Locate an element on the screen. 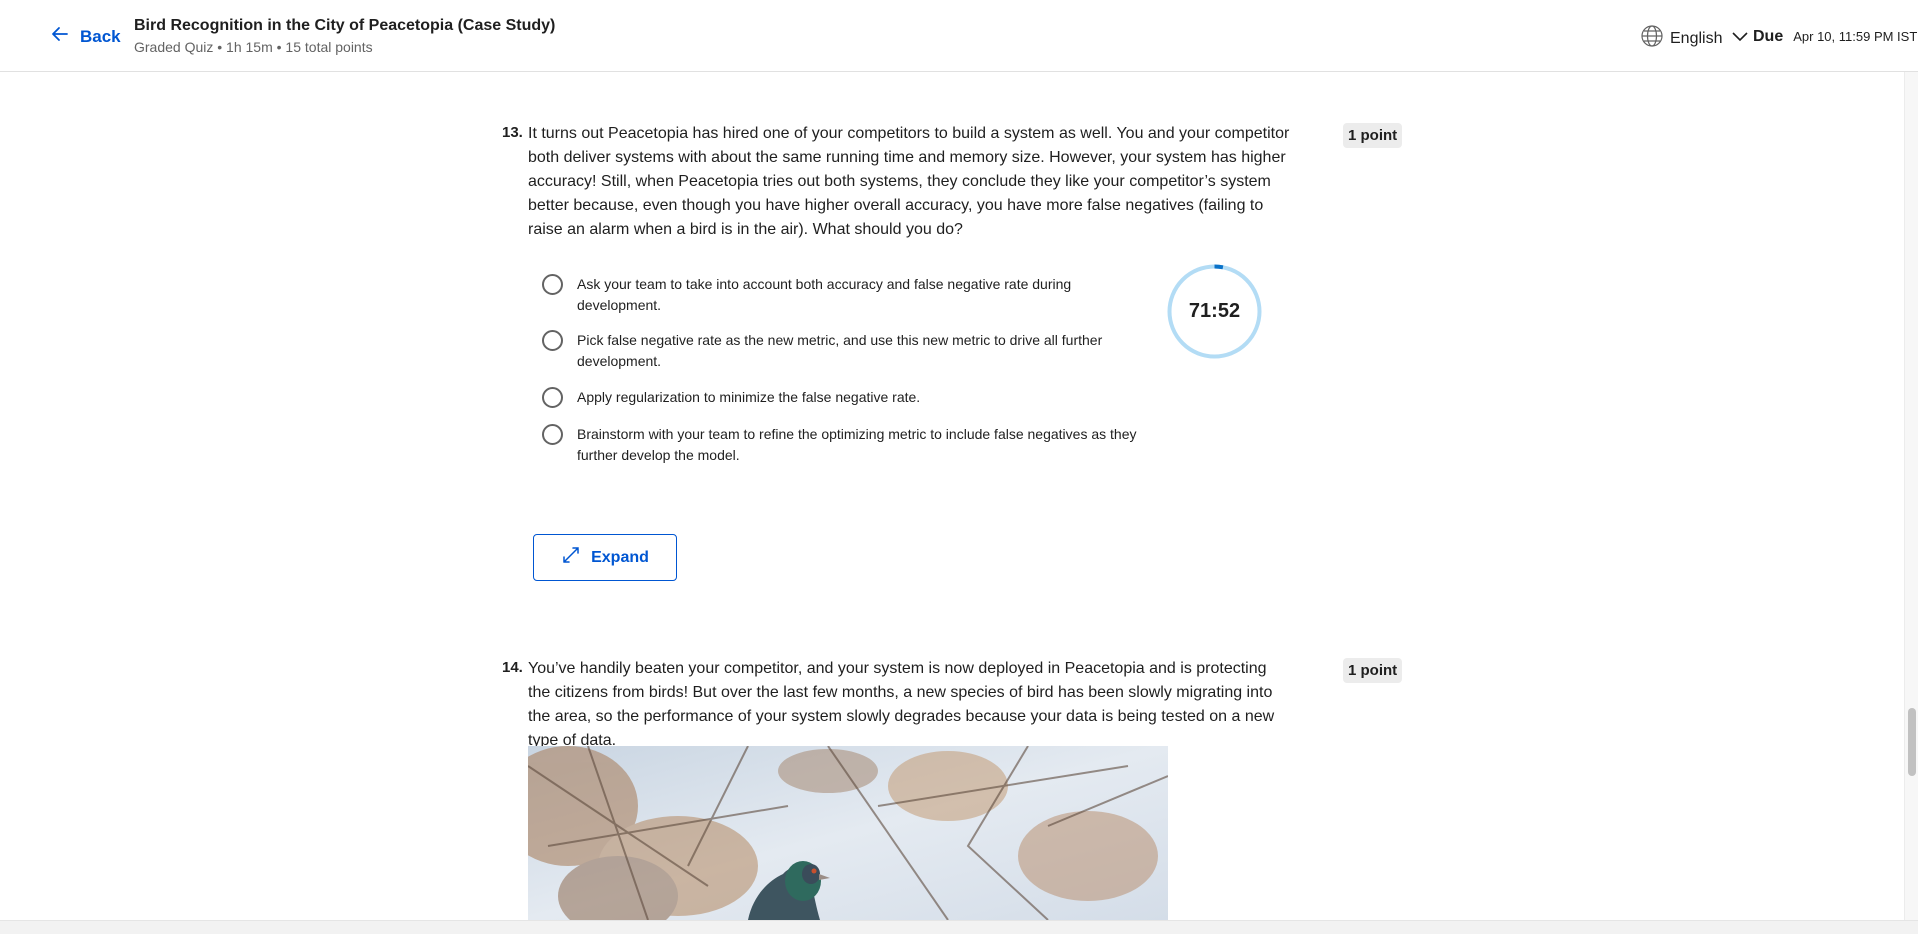 Image resolution: width=1918 pixels, height=934 pixels. globe-icon is located at coordinates (1652, 38).